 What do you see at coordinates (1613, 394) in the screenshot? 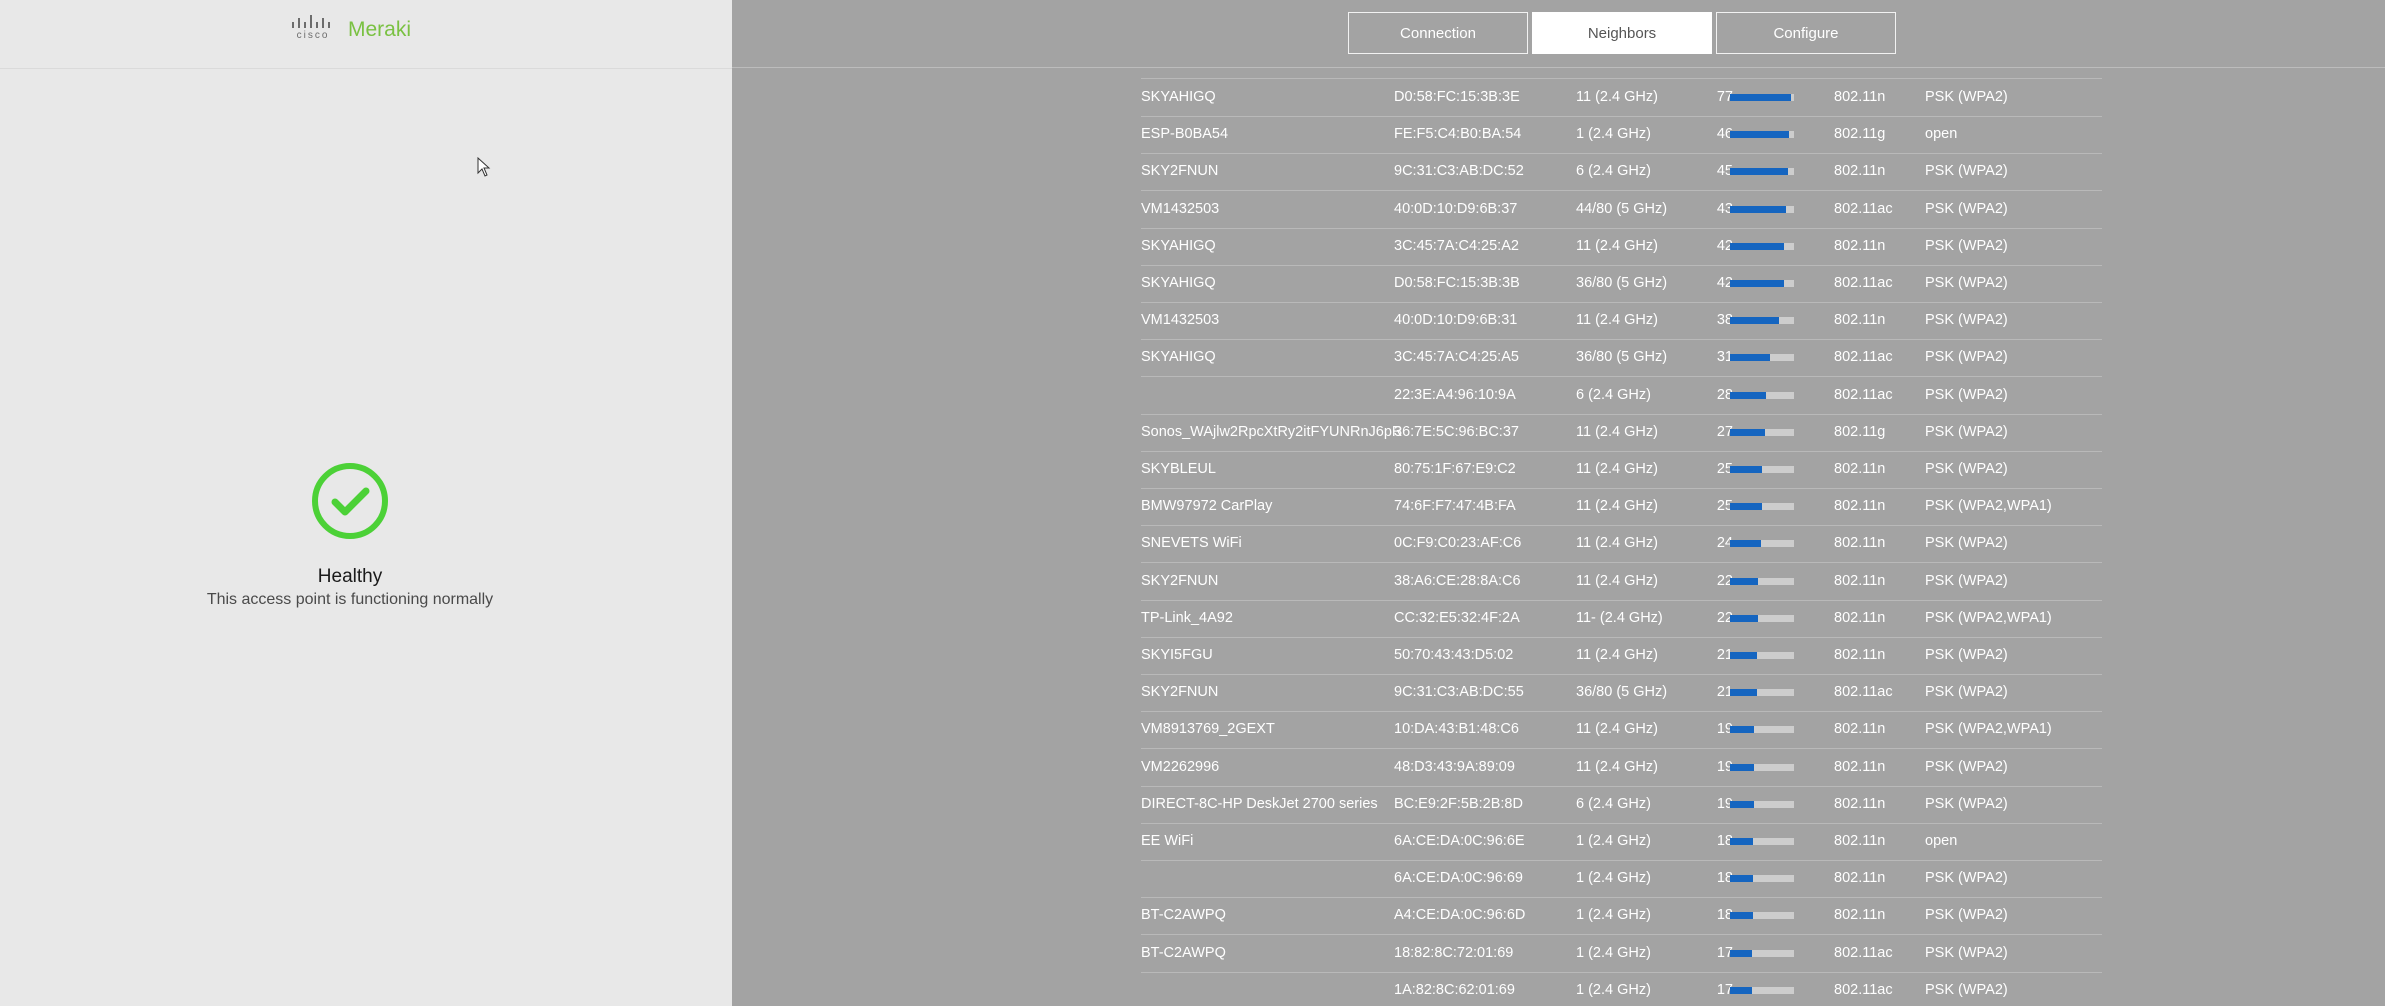
I see `channel-cell: 6 (2.4 GHz)` at bounding box center [1613, 394].